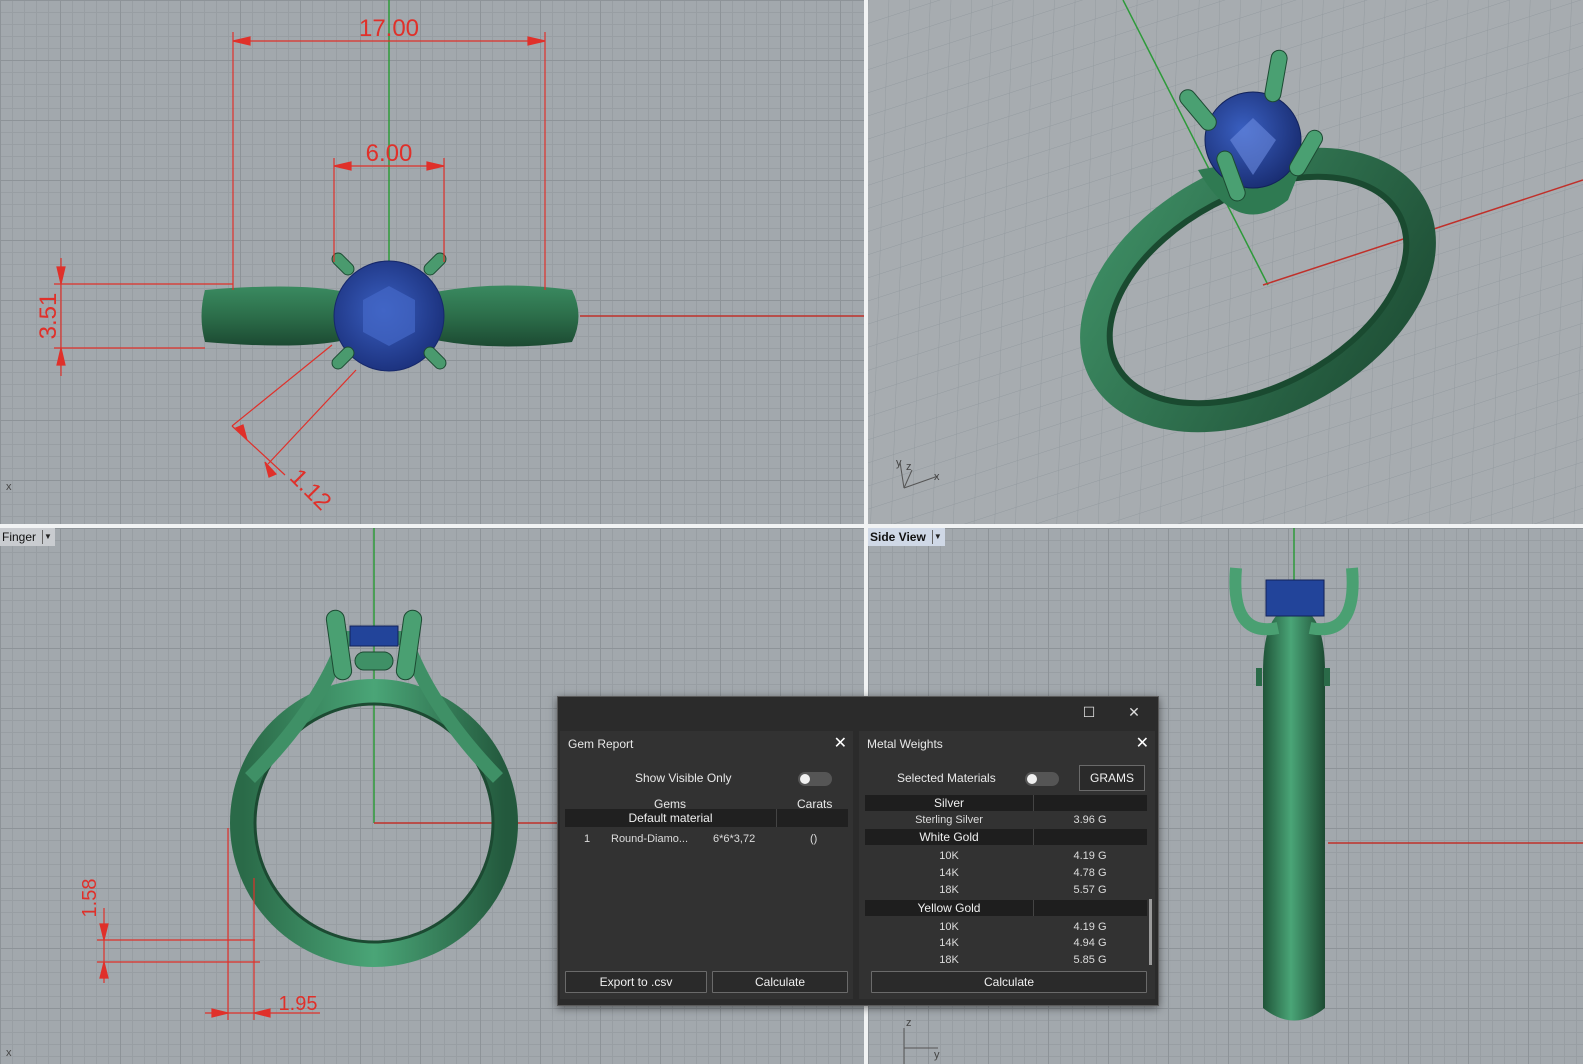 This screenshot has width=1583, height=1064. I want to click on viewport-label-finger: Finger ▼, so click(28, 537).